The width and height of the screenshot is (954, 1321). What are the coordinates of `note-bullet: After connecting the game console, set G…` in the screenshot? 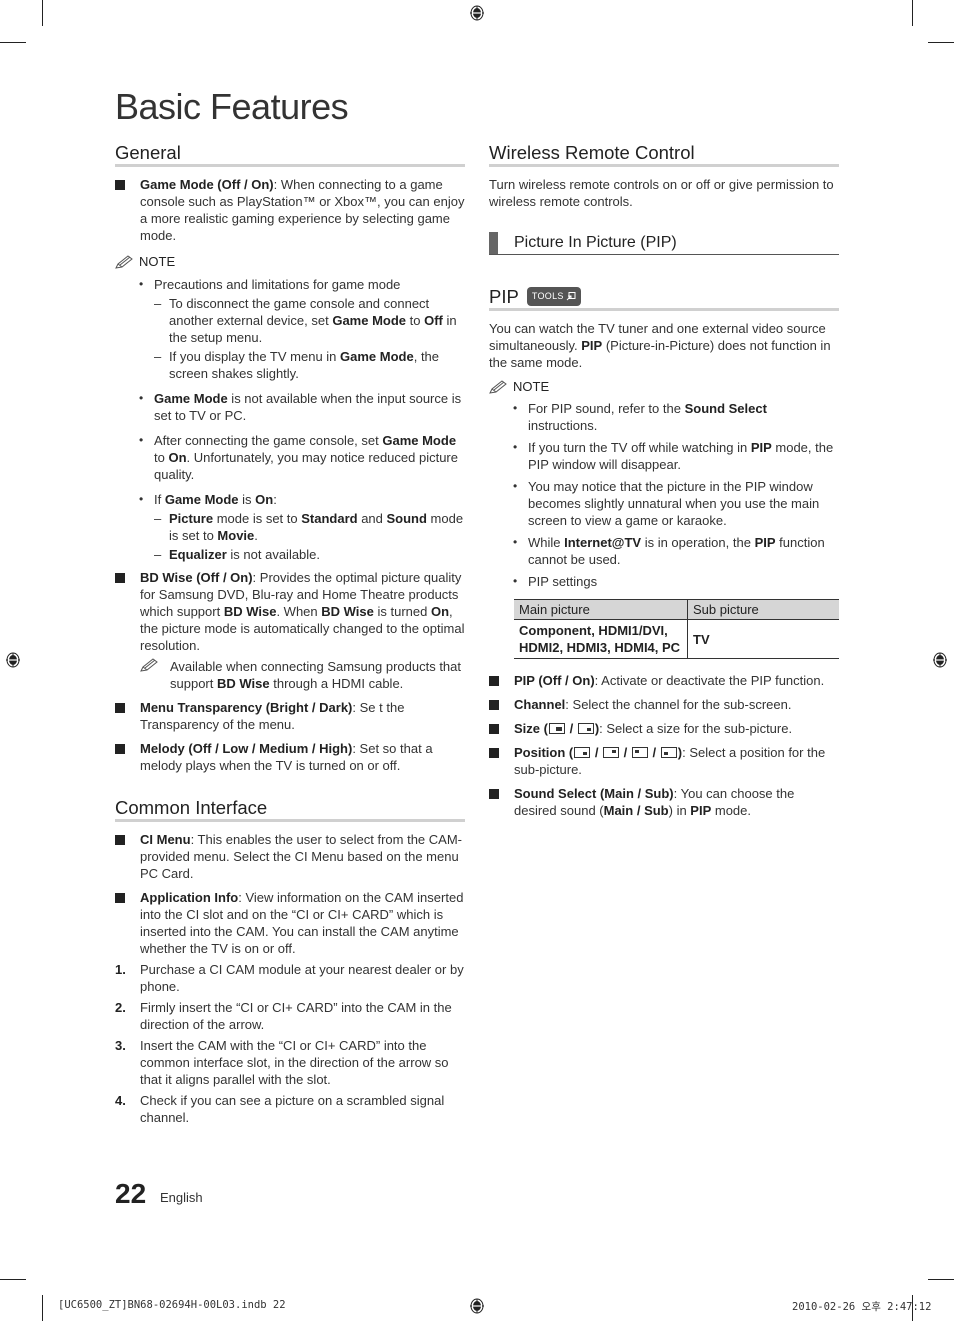 It's located at (302, 457).